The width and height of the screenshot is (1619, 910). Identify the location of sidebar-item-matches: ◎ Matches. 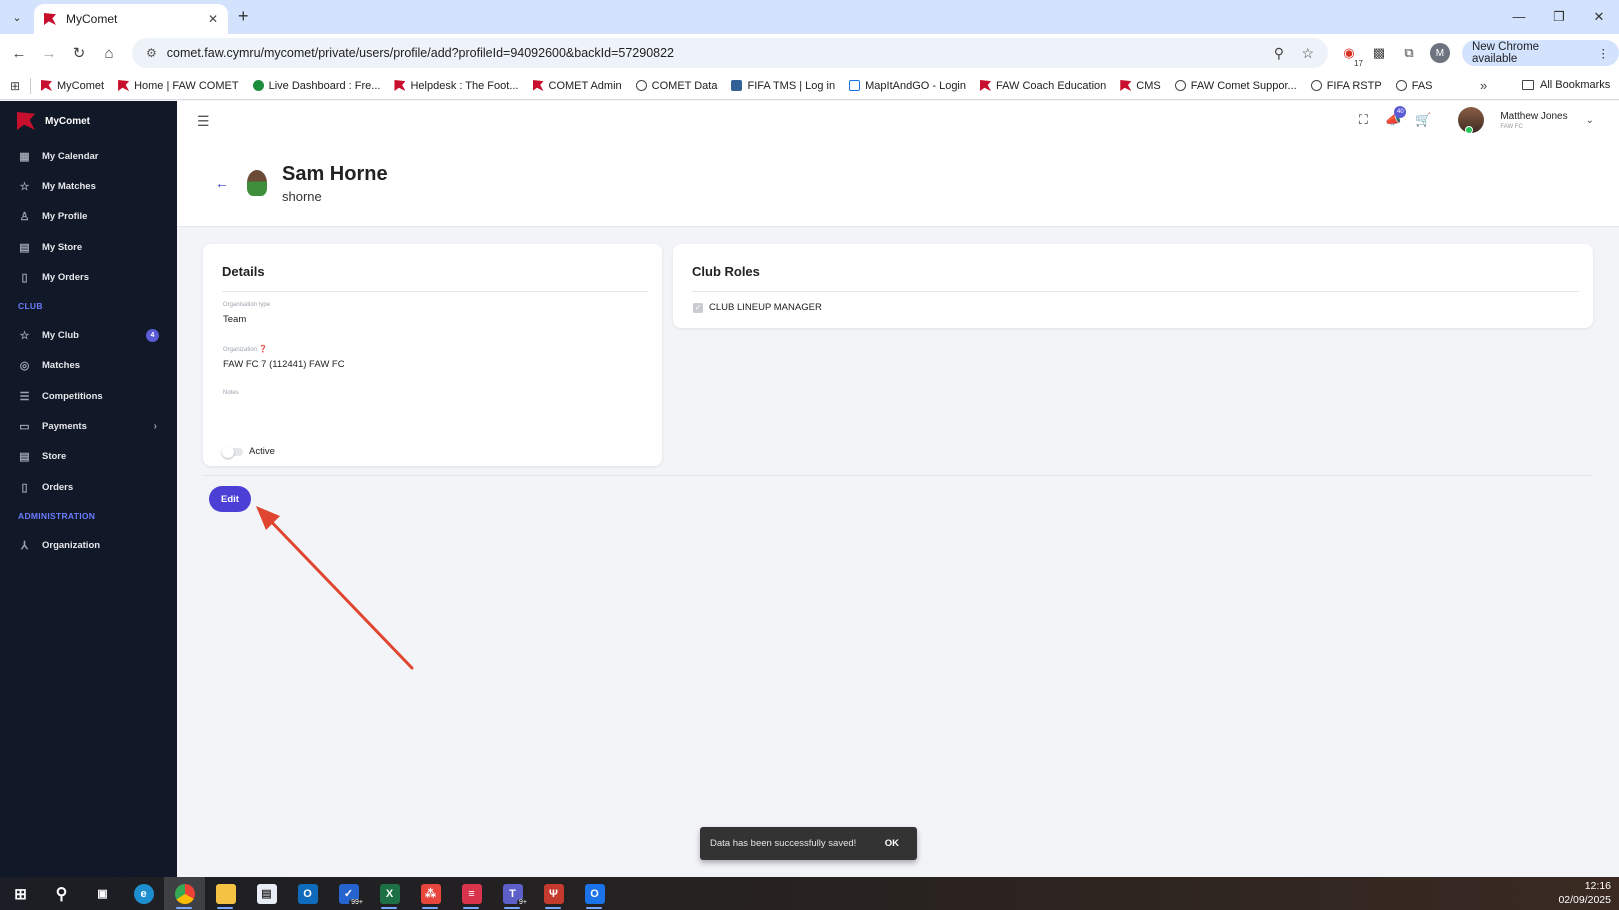
(88, 366).